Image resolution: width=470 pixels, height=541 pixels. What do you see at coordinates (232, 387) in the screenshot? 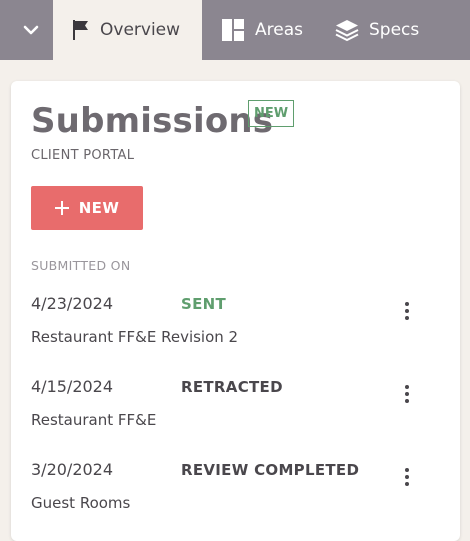
I see `submission-status: RETRACTED` at bounding box center [232, 387].